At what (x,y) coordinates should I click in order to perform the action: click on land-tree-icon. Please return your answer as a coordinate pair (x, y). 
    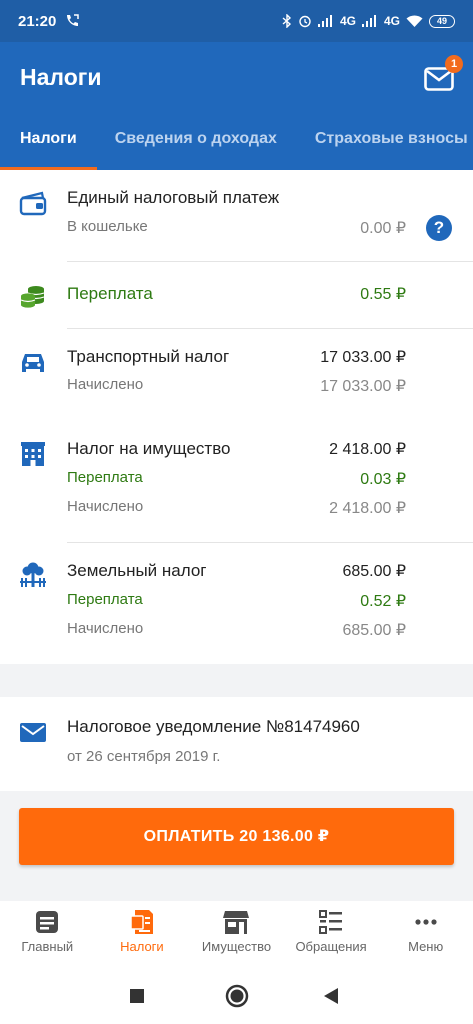
    Looking at the image, I should click on (33, 574).